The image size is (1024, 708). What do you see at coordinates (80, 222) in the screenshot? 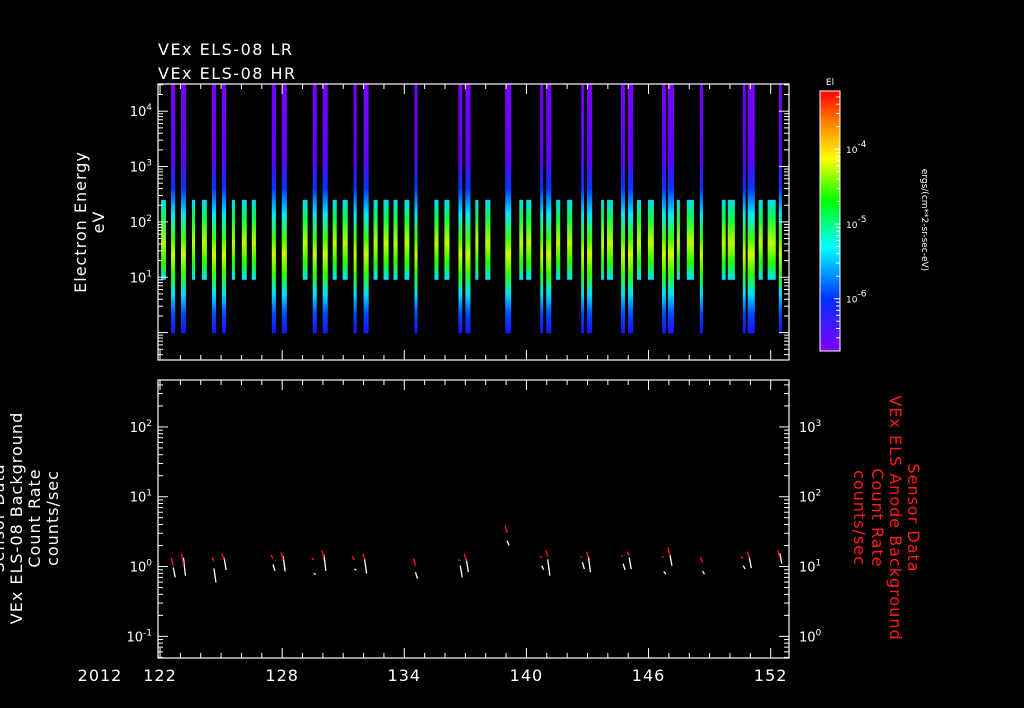
I see `energy-ylabel: Electron Energy` at bounding box center [80, 222].